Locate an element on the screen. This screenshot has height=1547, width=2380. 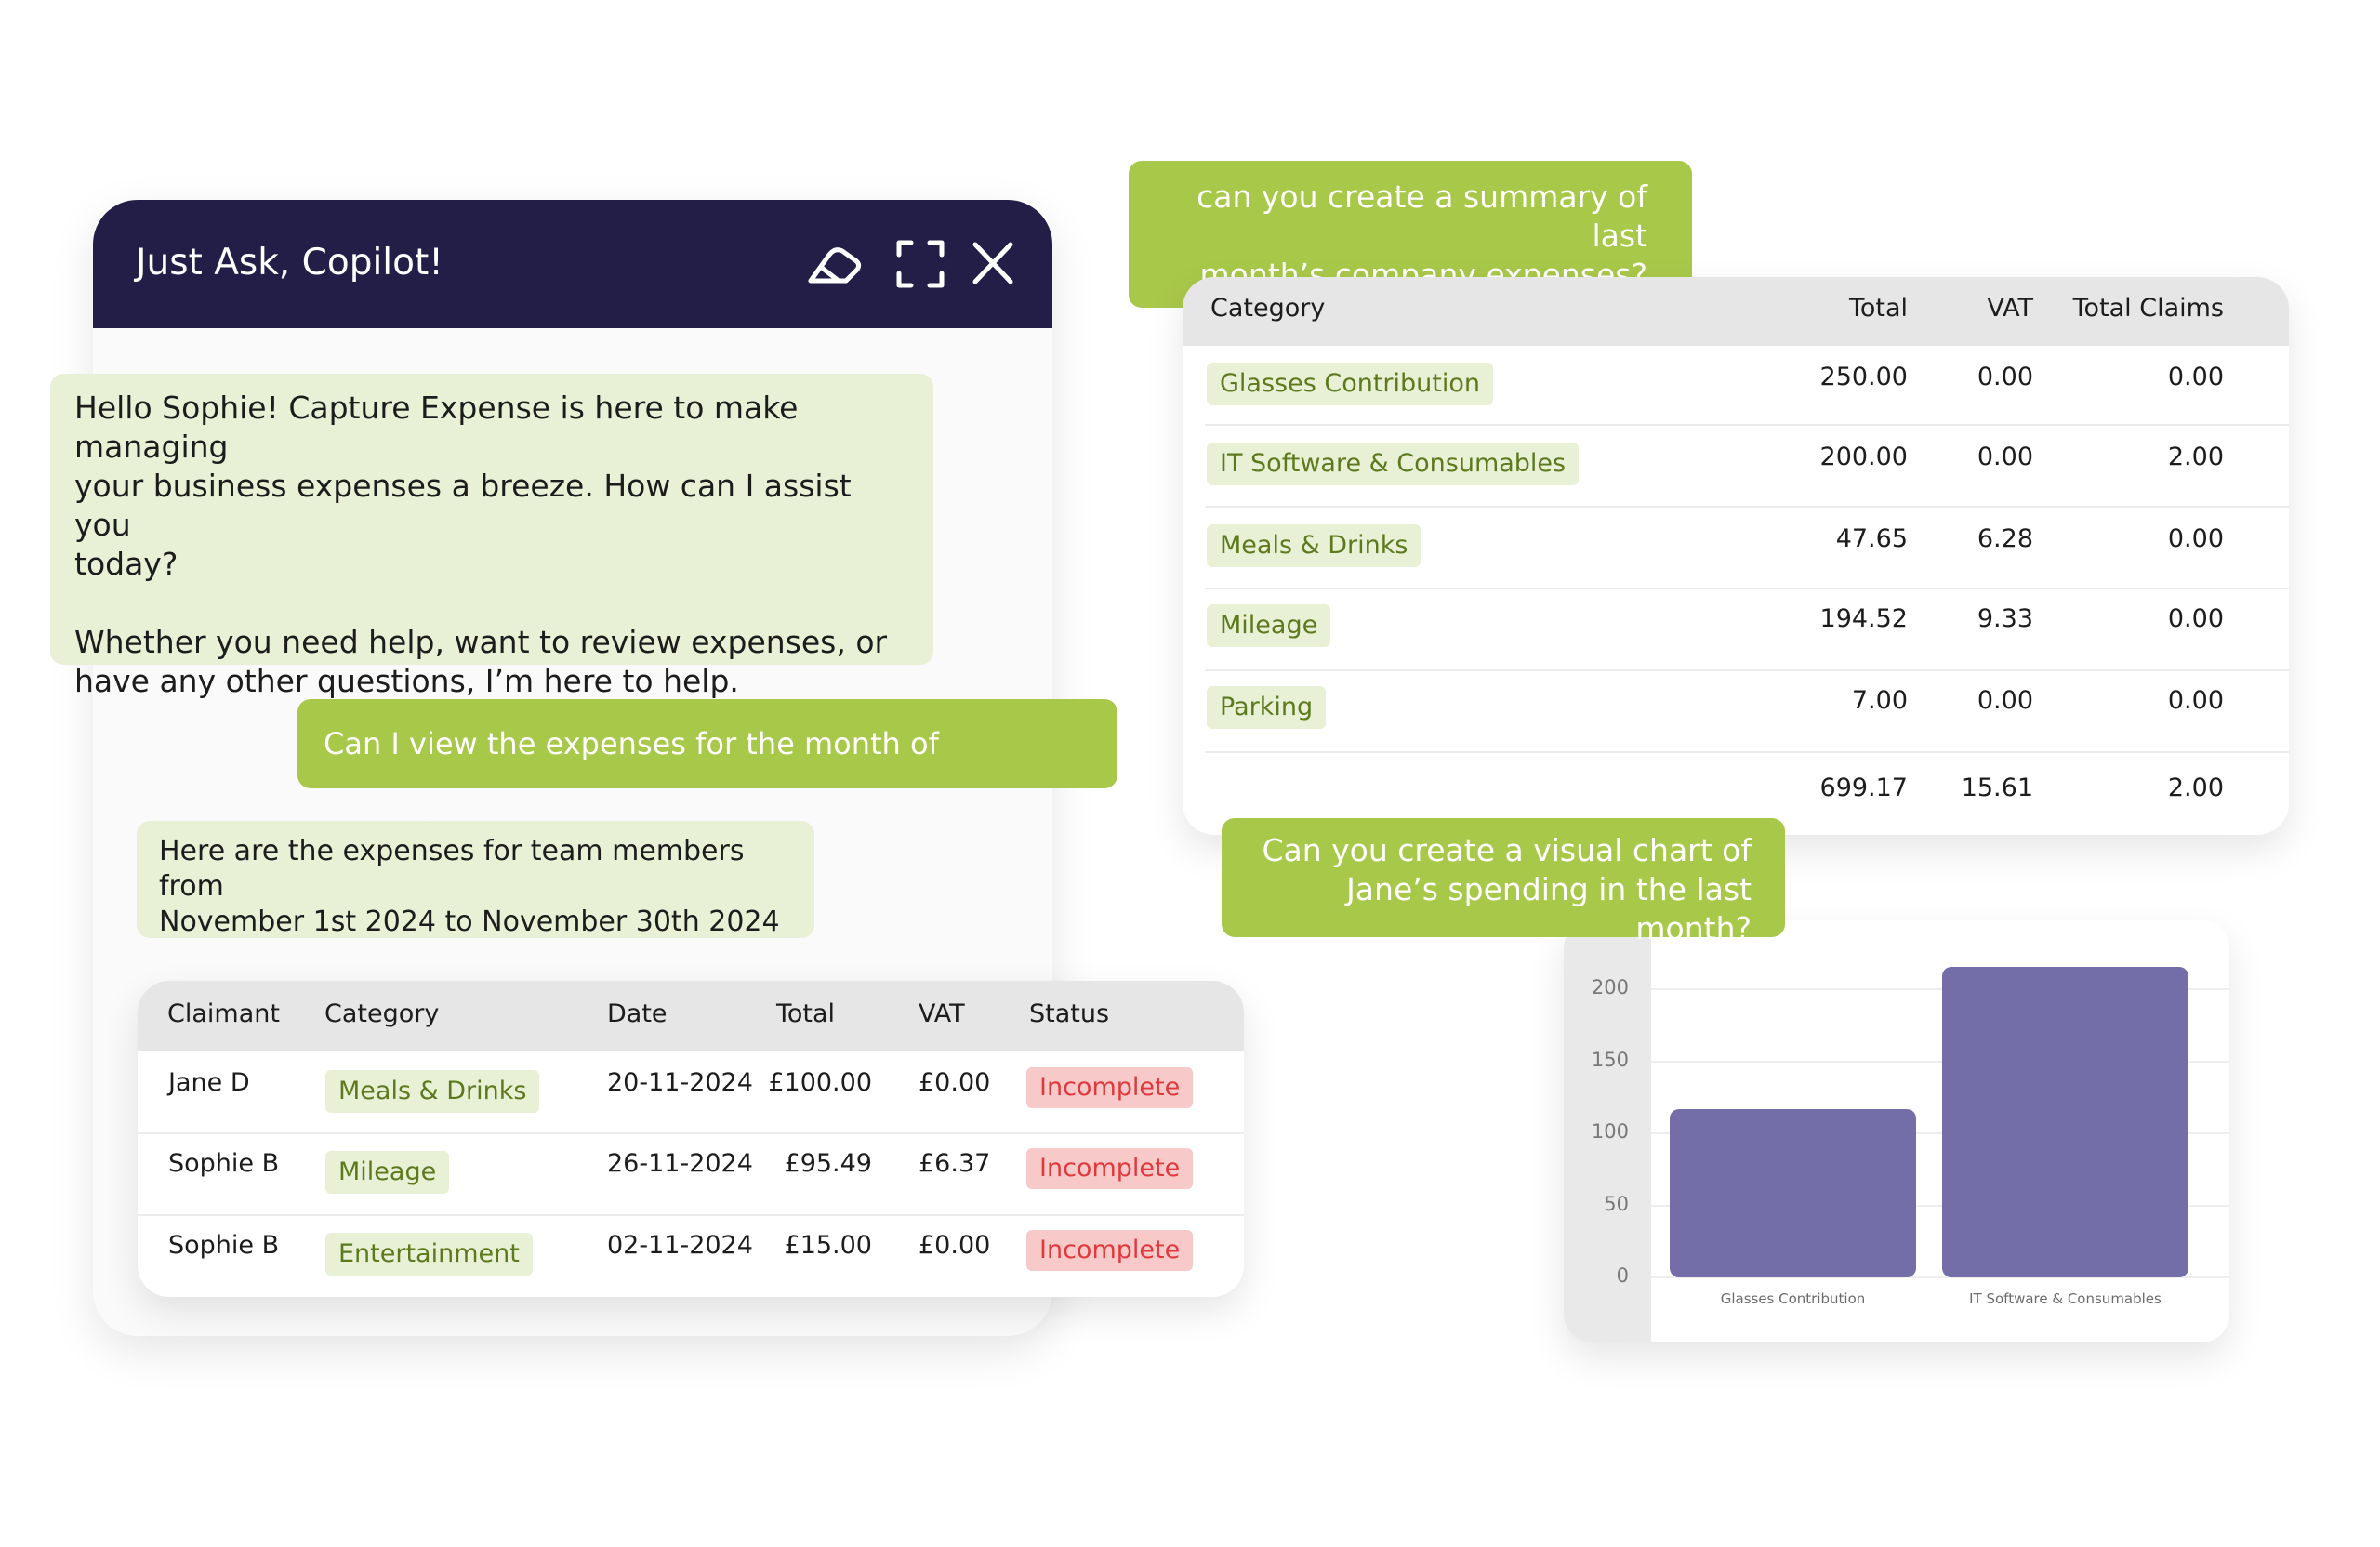
claims-cell: 2.00 is located at coordinates (2195, 457).